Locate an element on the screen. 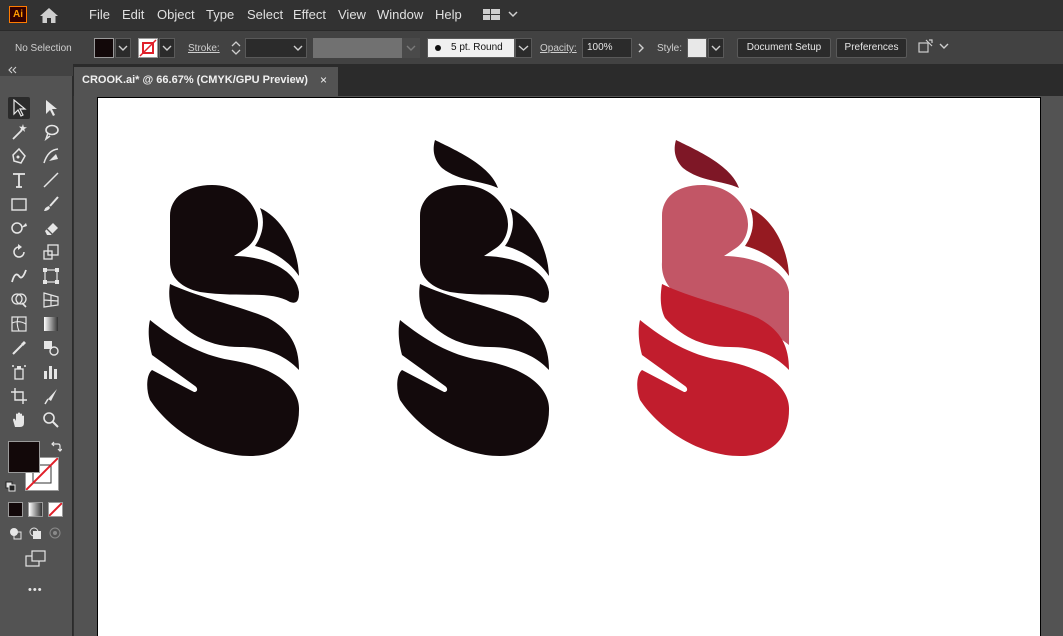  eyedropper-tool-icon is located at coordinates (19, 348).